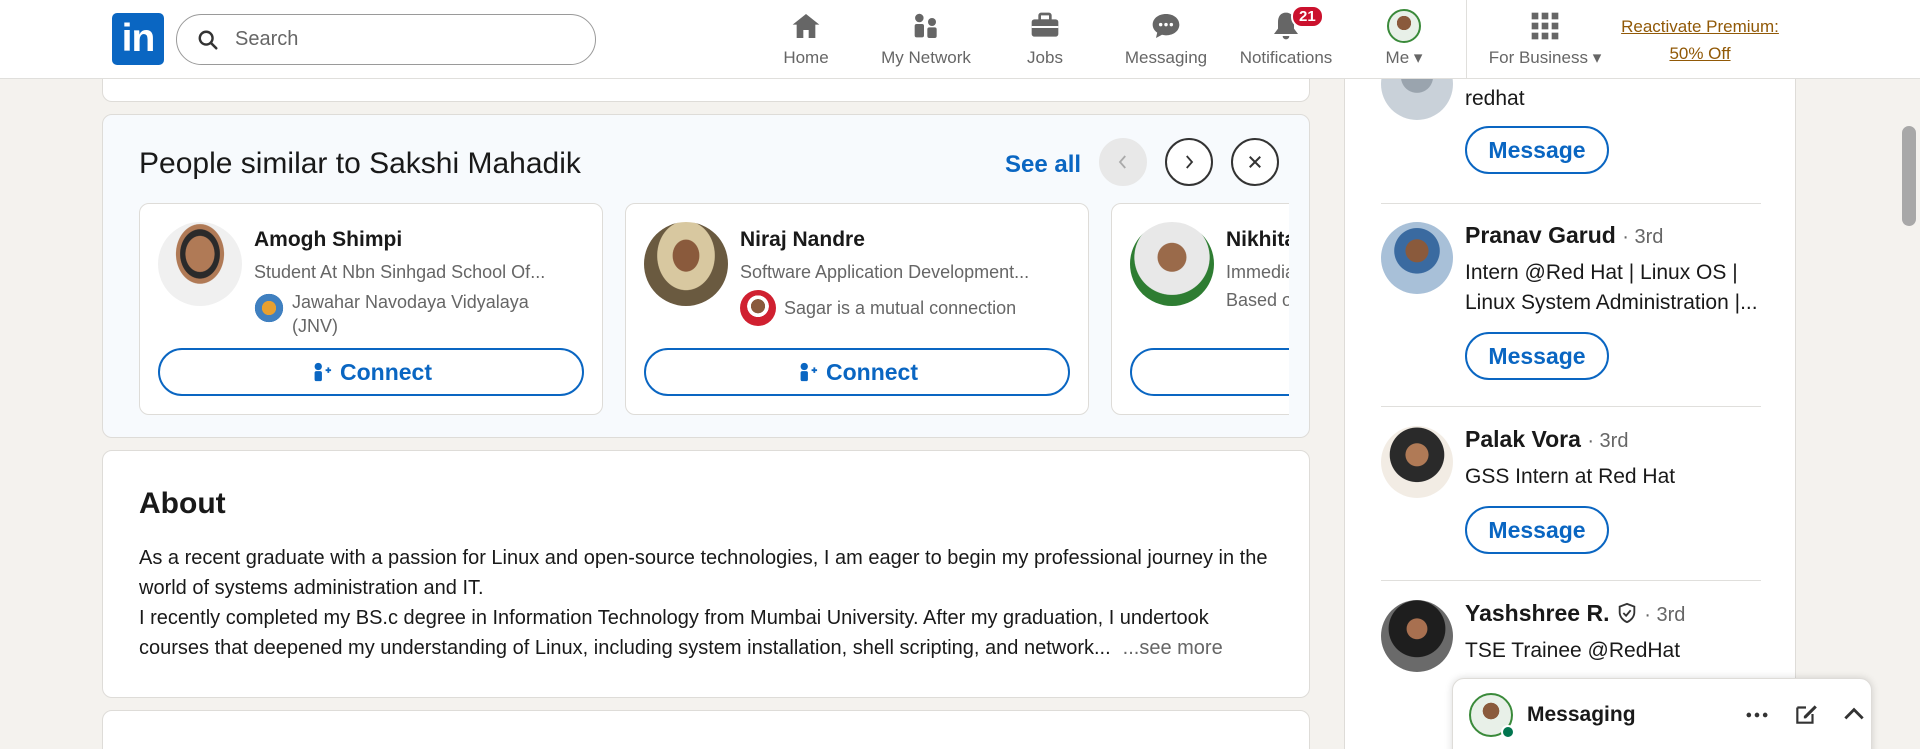 Image resolution: width=1920 pixels, height=749 pixels. Describe the element at coordinates (802, 240) in the screenshot. I see `person-name: Niraj Nandre` at that location.